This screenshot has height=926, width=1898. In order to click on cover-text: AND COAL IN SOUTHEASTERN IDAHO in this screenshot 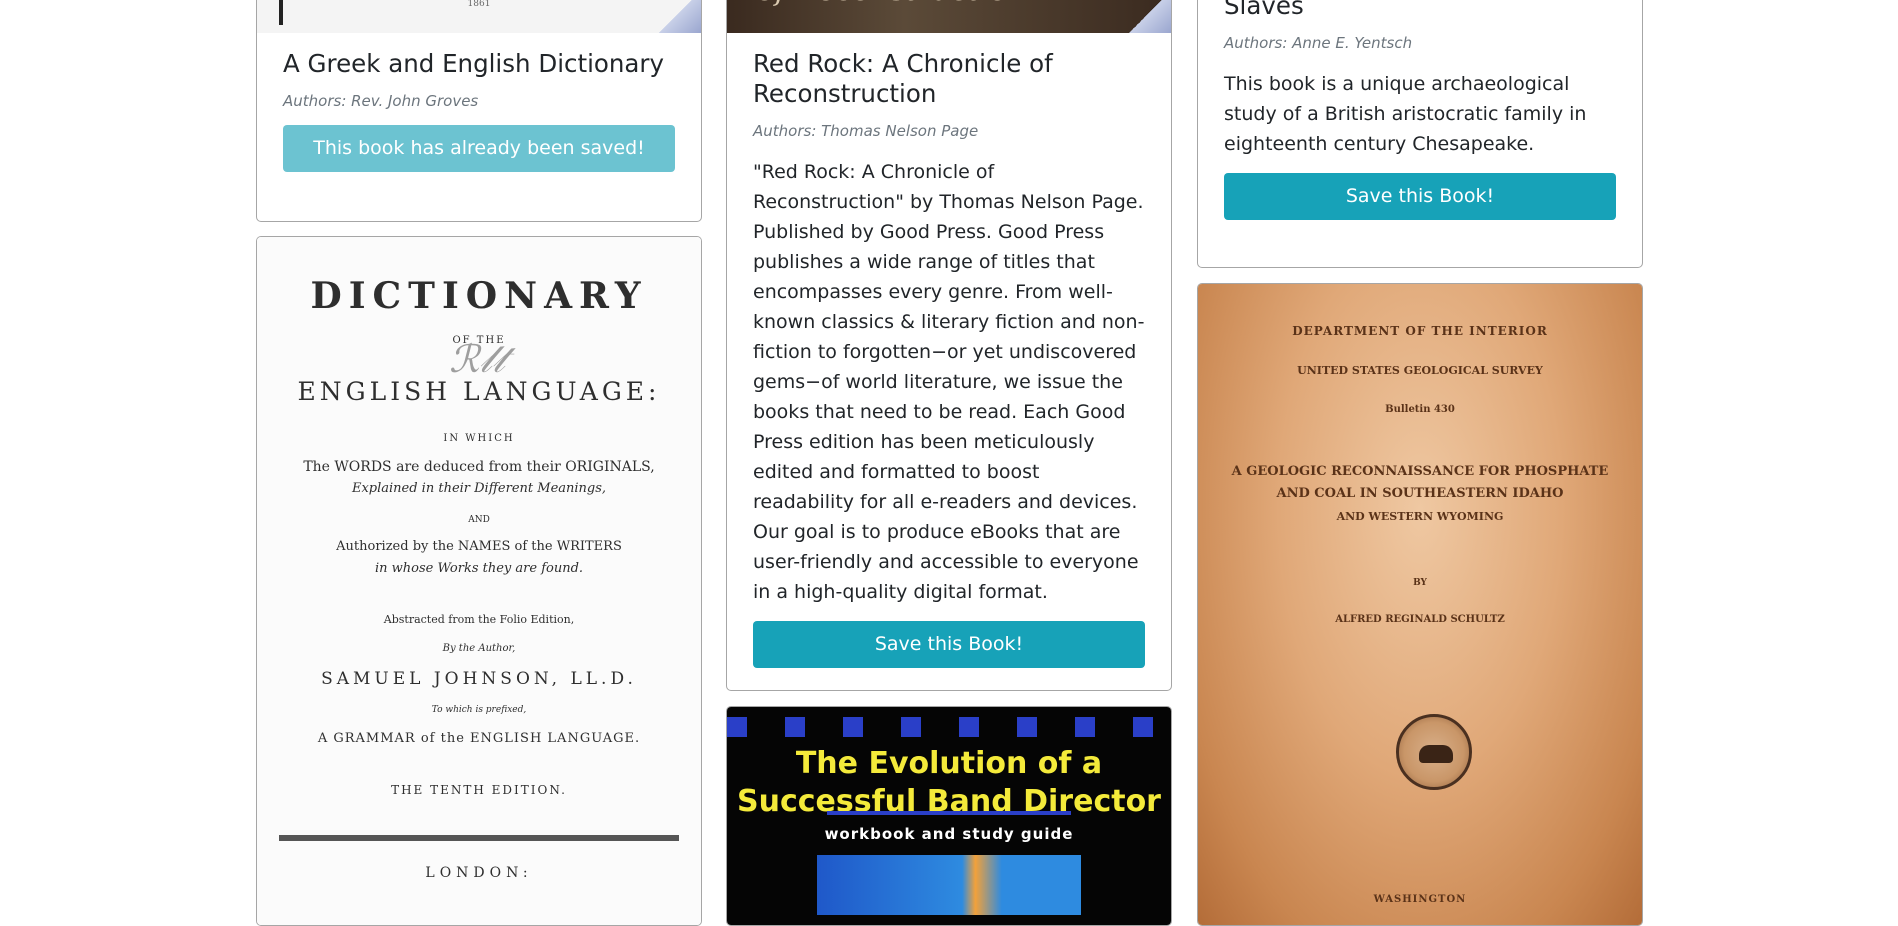, I will do `click(1420, 493)`.